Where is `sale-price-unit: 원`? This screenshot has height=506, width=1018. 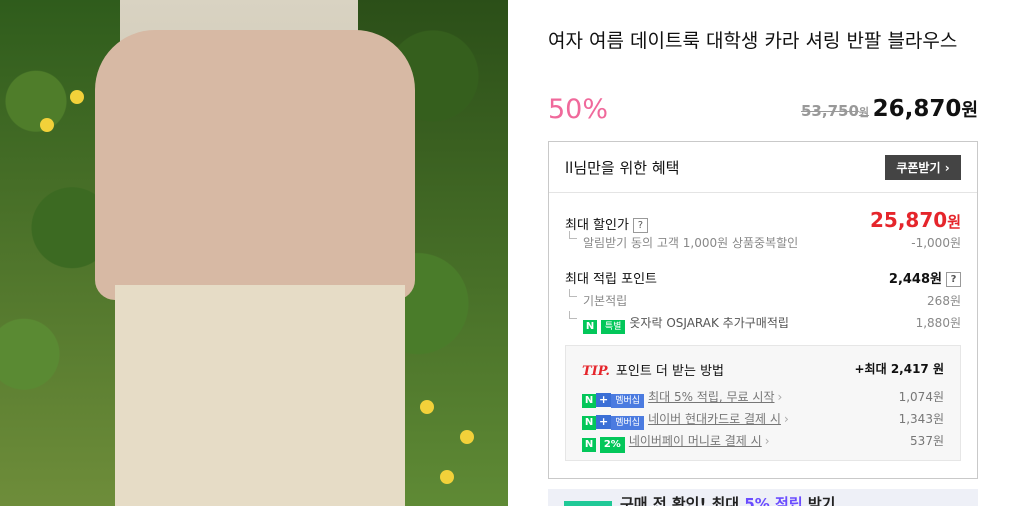 sale-price-unit: 원 is located at coordinates (969, 110).